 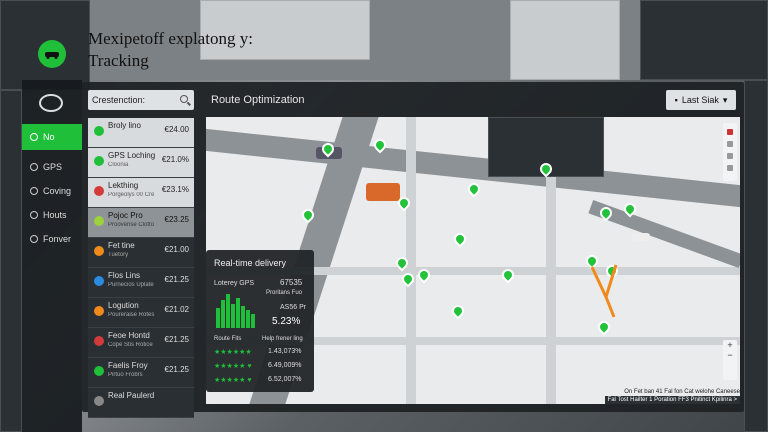 I want to click on rail-item-label: GPS, so click(x=53, y=167).